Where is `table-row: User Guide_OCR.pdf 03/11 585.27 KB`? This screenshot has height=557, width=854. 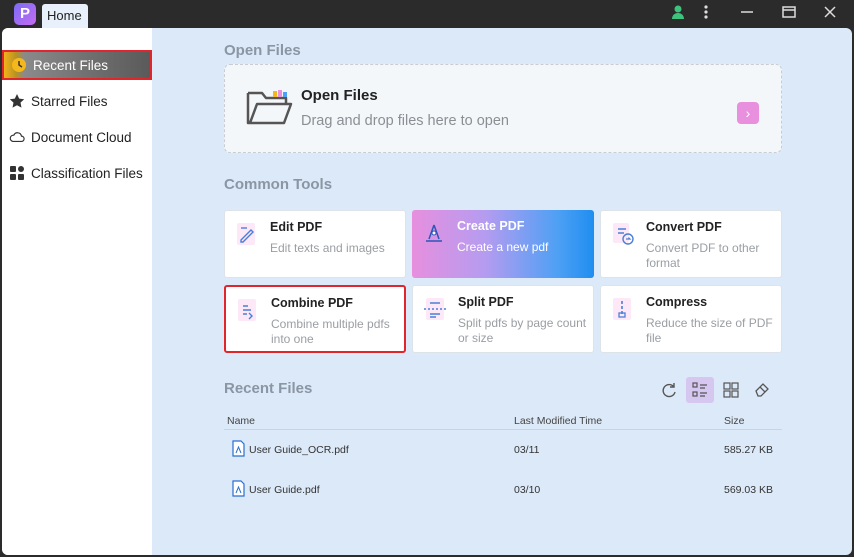 table-row: User Guide_OCR.pdf 03/11 585.27 KB is located at coordinates (503, 451).